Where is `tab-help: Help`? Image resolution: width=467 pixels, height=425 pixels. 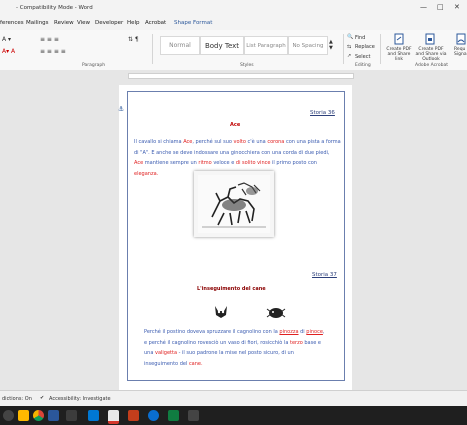
tab-help: Help is located at coordinates (133, 23).